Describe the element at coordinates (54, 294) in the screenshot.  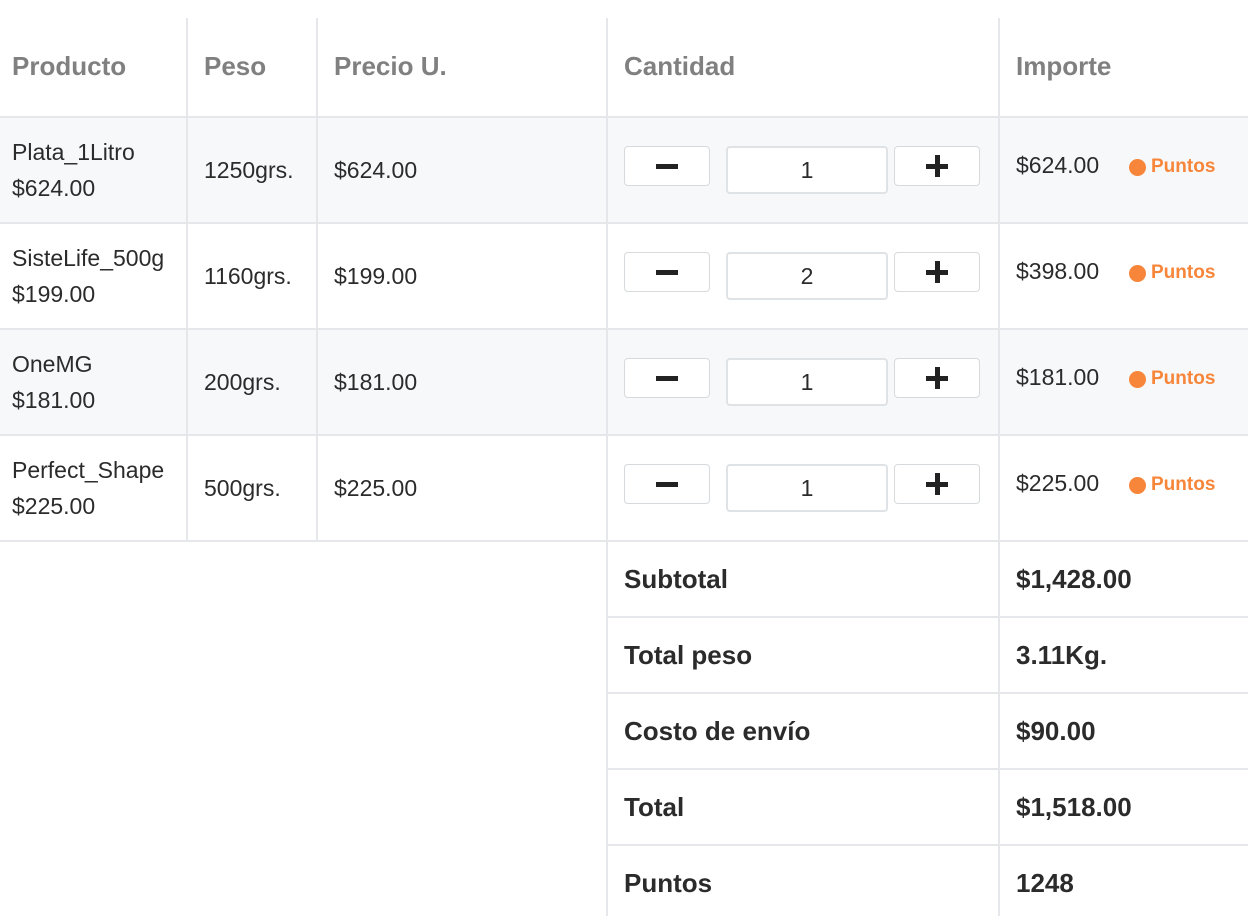
I see `product-price: $199.00` at that location.